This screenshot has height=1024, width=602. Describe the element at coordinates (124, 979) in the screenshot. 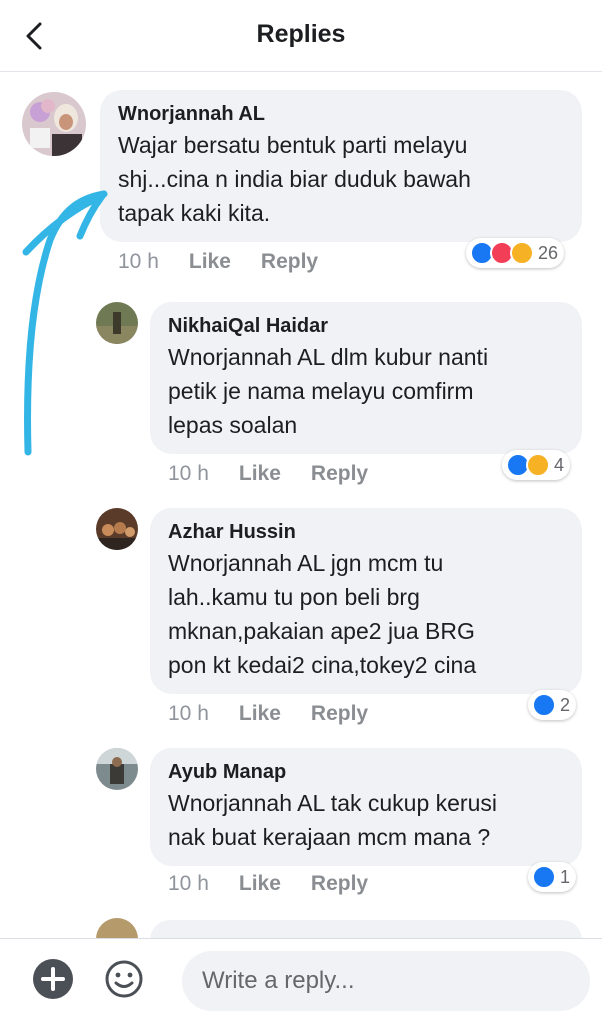

I see `emoji-icon` at that location.